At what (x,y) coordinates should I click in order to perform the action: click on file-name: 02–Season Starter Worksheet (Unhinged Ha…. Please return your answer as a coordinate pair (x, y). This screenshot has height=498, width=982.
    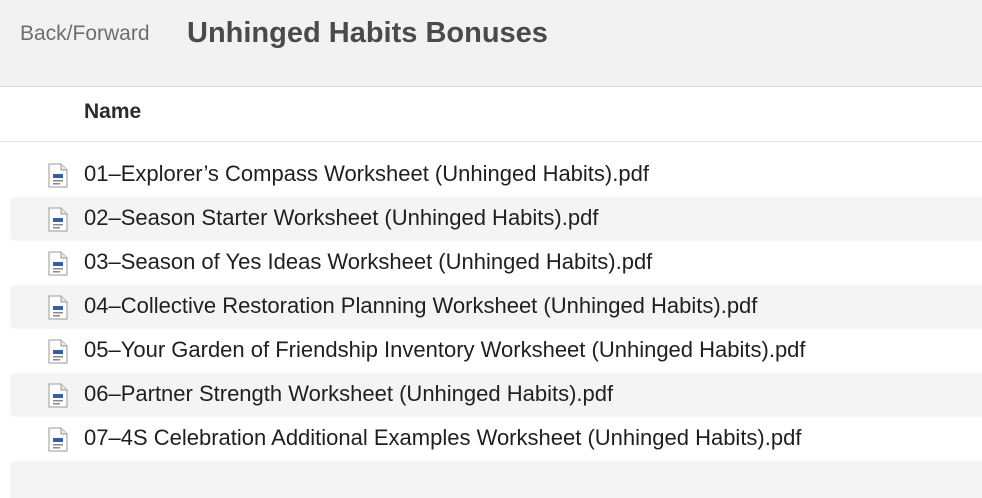
    Looking at the image, I should click on (341, 217).